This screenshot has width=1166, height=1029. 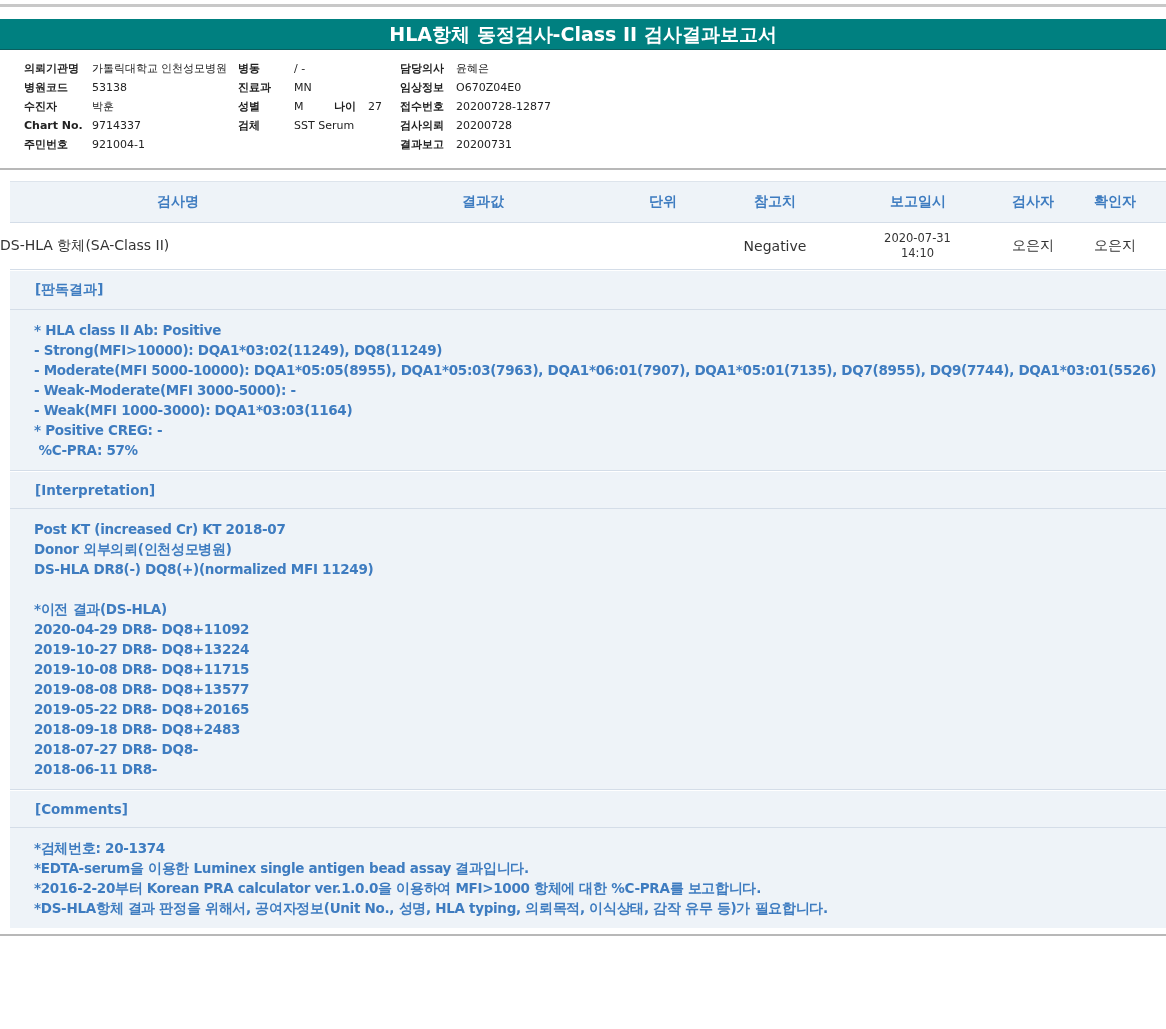 I want to click on field-value: MN, so click(x=303, y=87).